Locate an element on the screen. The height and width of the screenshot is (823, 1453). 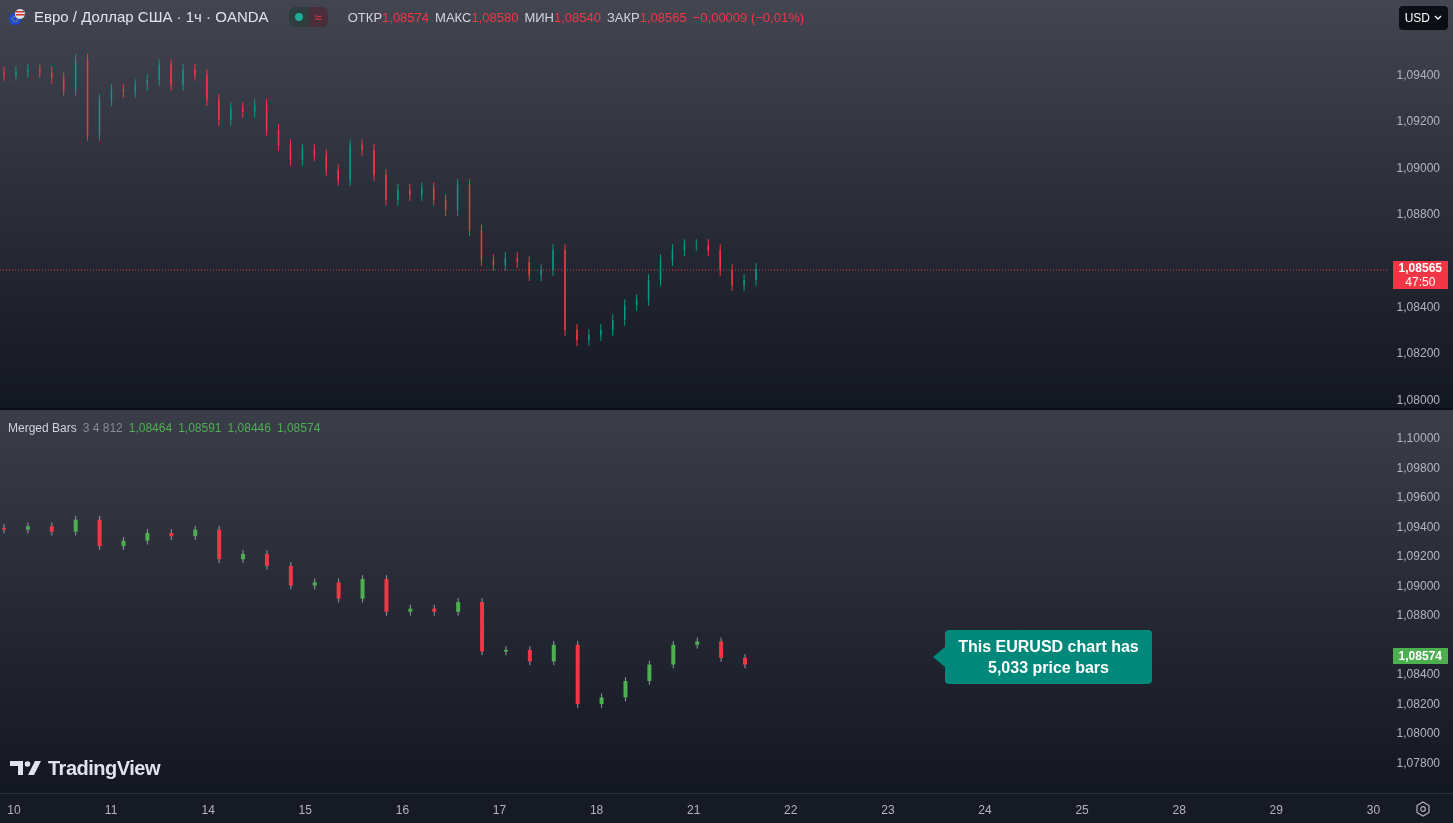
callout-pointer-icon is located at coordinates (939, 657).